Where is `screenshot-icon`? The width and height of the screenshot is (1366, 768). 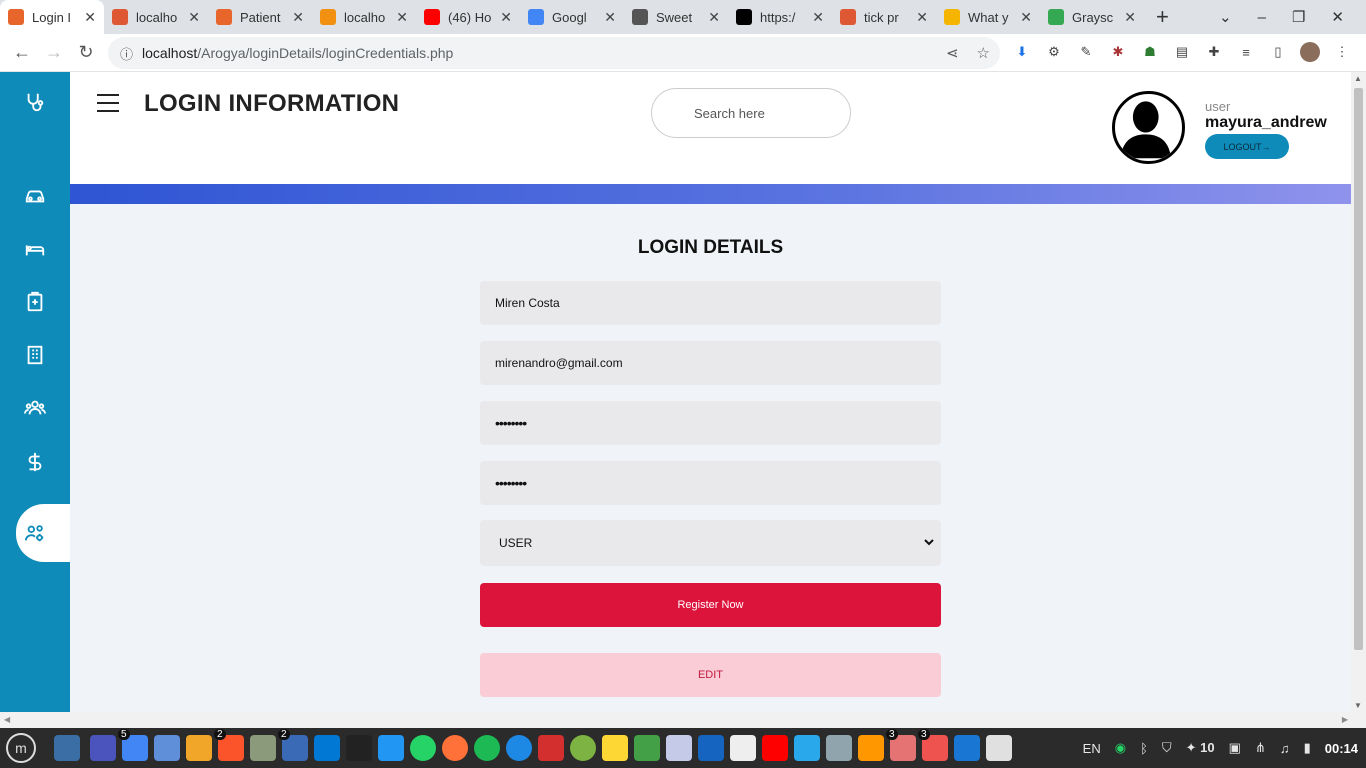
screenshot-icon is located at coordinates (839, 748).